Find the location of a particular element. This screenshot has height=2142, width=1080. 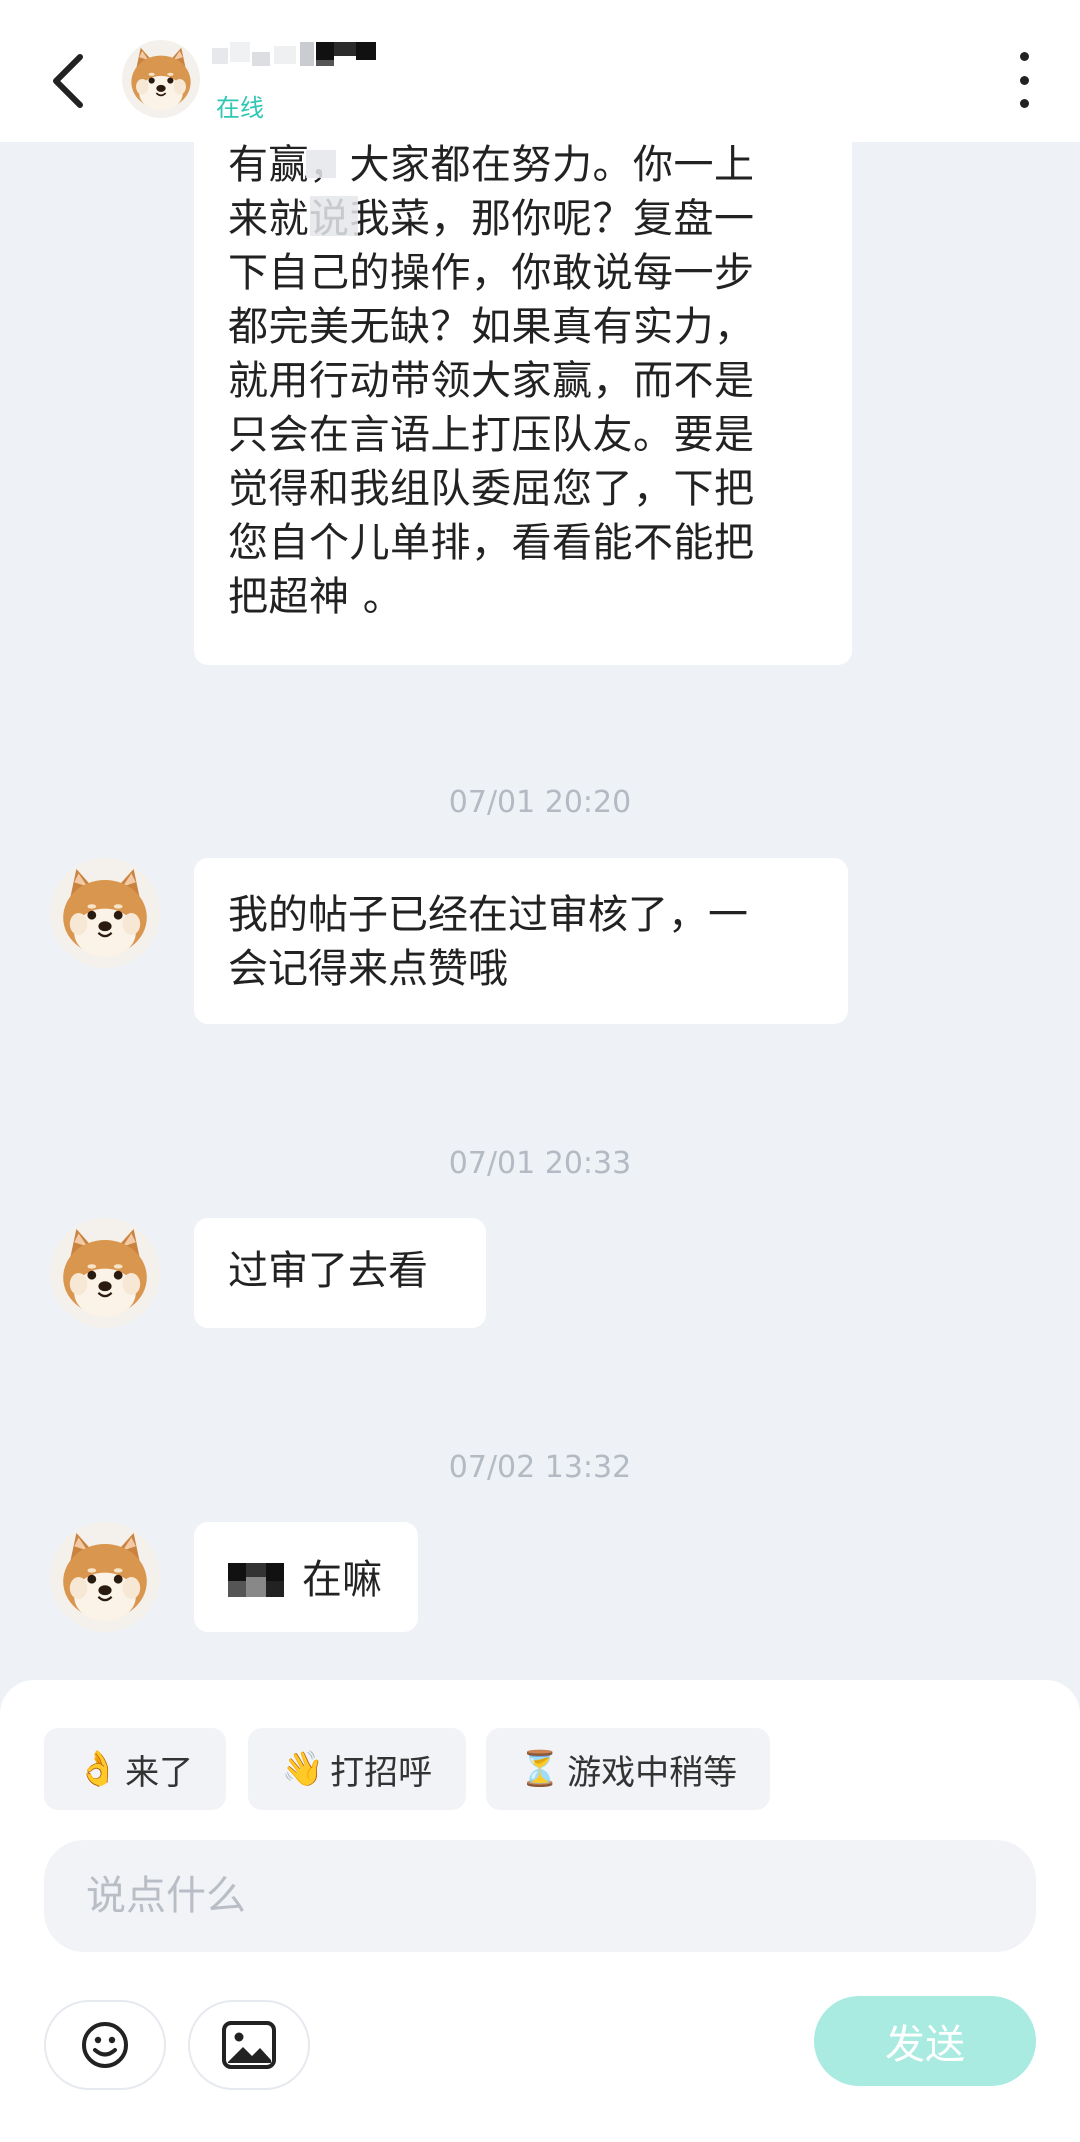

chevron-left-icon is located at coordinates (68, 81).